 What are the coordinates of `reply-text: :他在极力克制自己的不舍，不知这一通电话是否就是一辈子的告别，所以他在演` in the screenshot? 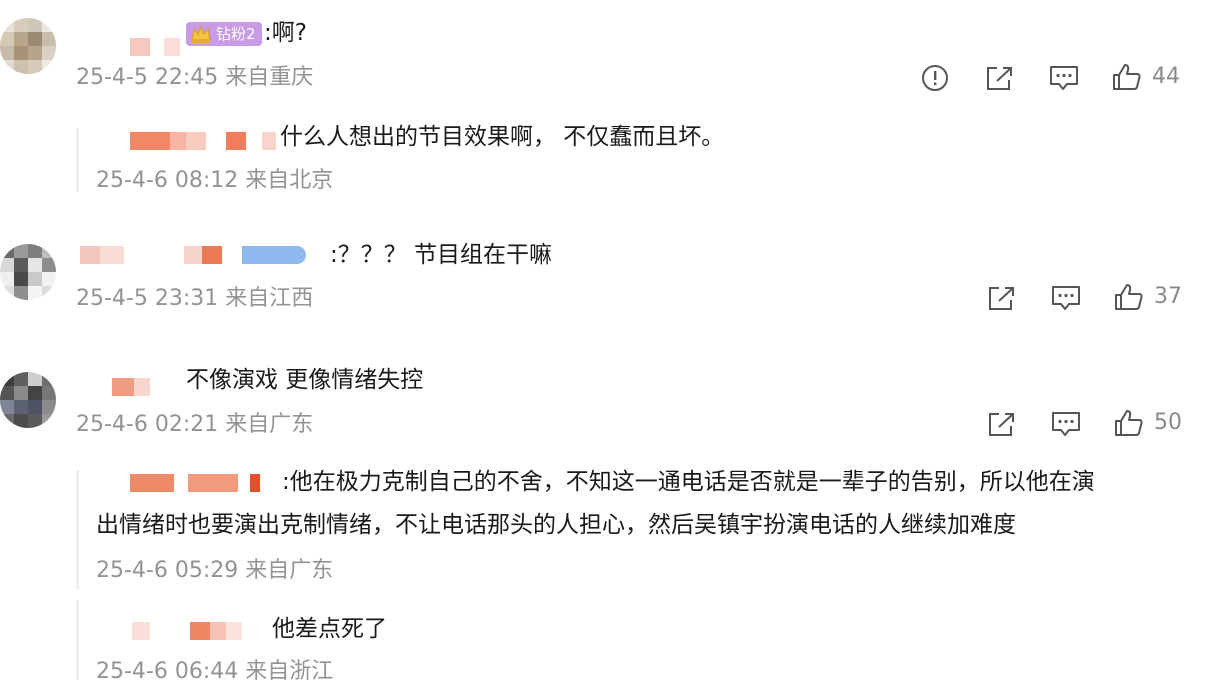 It's located at (688, 482).